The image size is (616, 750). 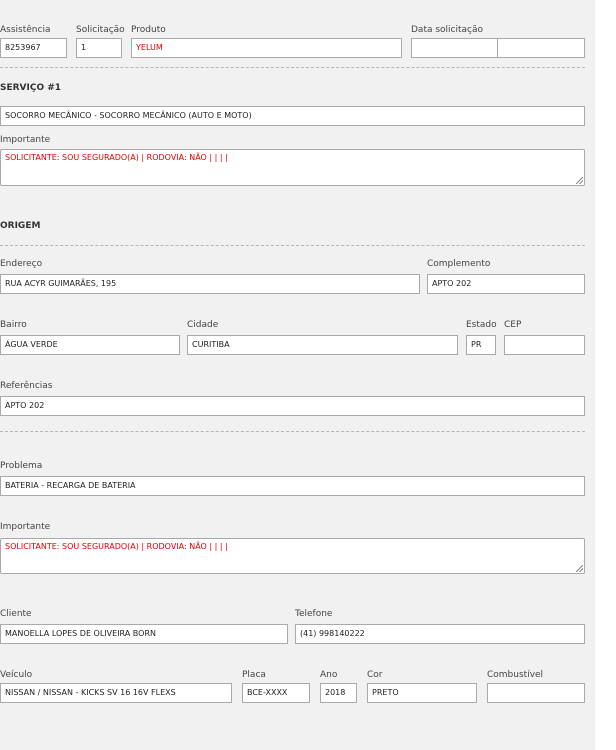 What do you see at coordinates (21, 264) in the screenshot?
I see `endereco-label: Endereço` at bounding box center [21, 264].